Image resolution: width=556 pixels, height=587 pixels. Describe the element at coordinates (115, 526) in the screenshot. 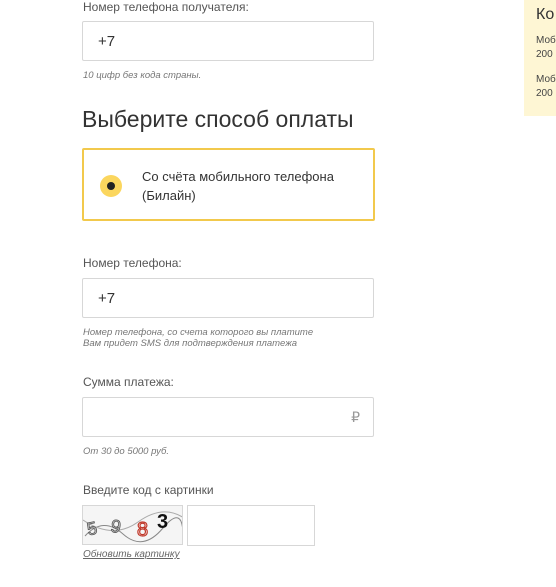

I see `svg-text: 9` at that location.